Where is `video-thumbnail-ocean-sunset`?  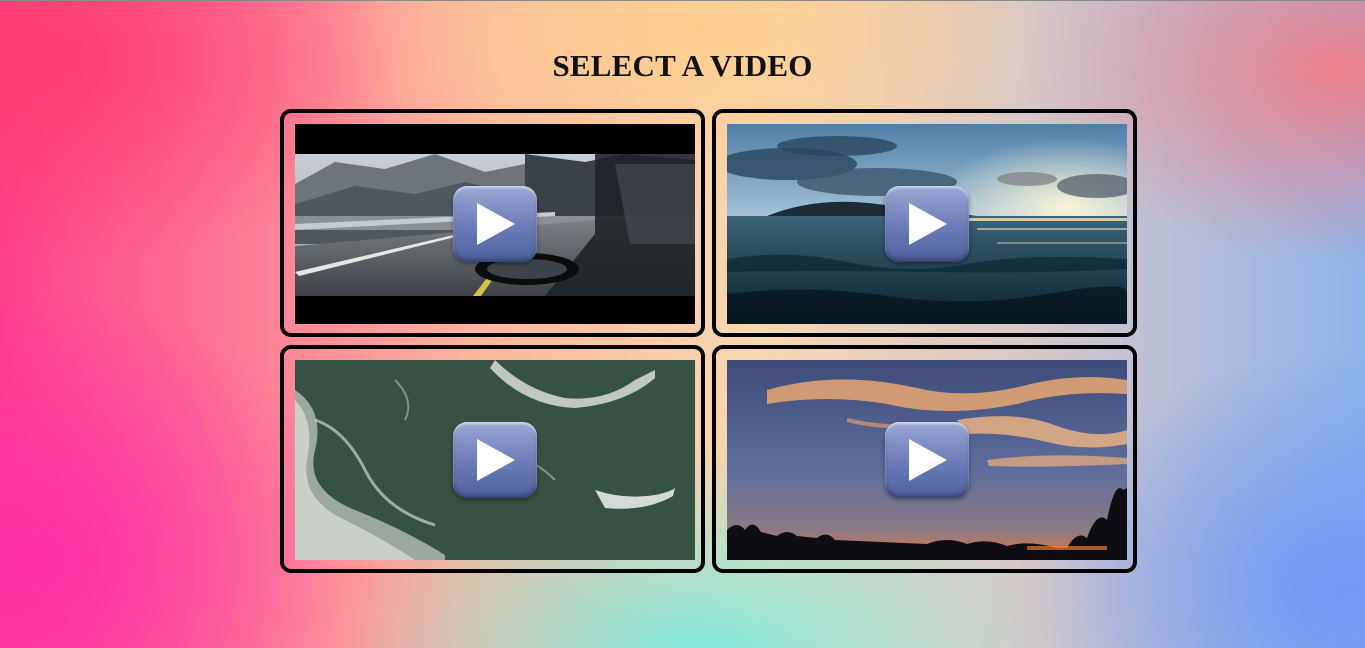 video-thumbnail-ocean-sunset is located at coordinates (927, 224).